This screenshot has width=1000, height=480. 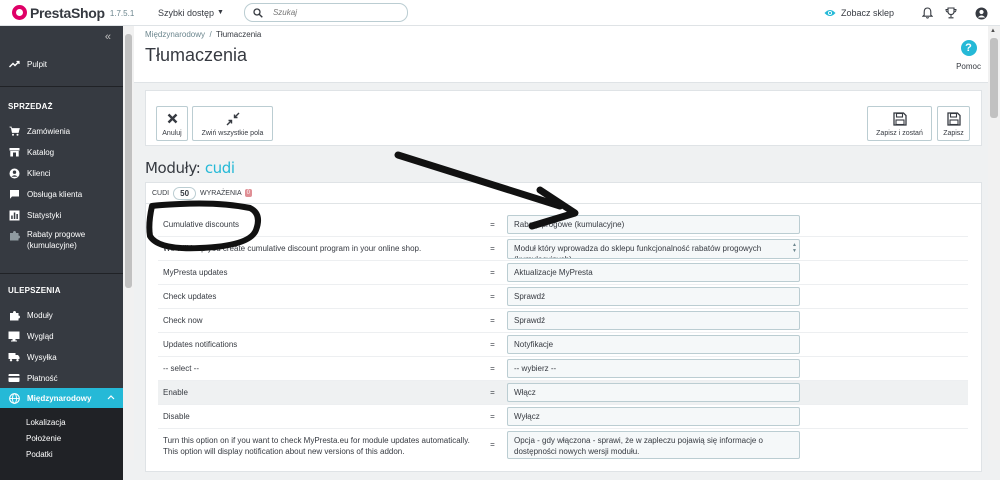 What do you see at coordinates (653, 224) in the screenshot?
I see `translation-input: Rabaty progowe (kumulacyjne)` at bounding box center [653, 224].